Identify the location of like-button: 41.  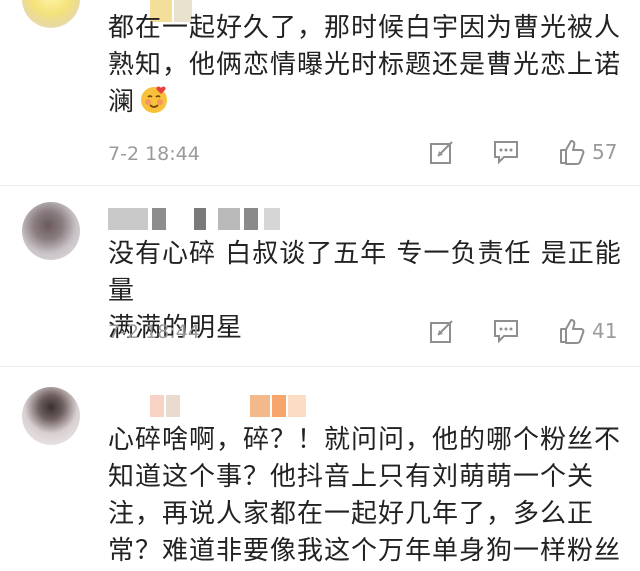
(587, 332).